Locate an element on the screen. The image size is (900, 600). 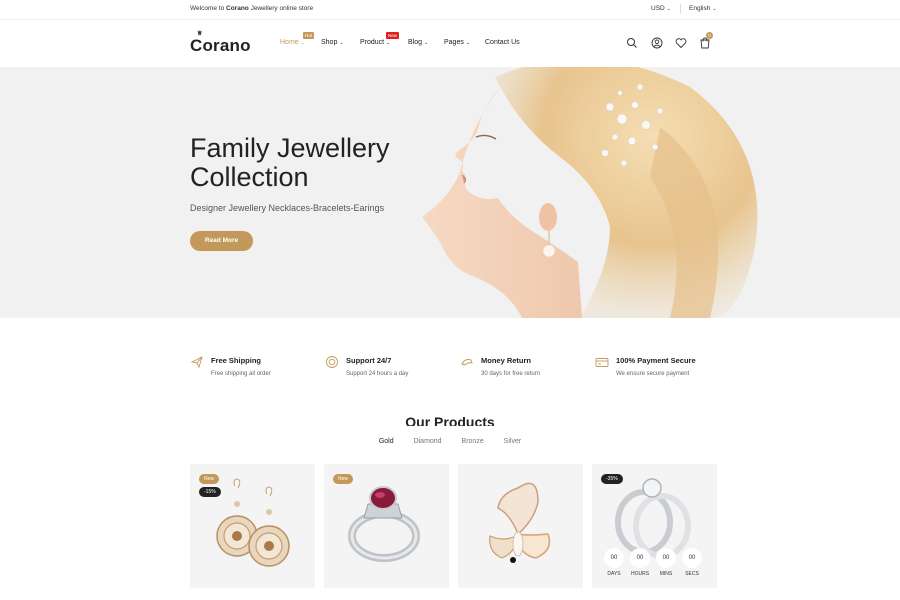
language-selector: English ⌄ is located at coordinates (703, 8).